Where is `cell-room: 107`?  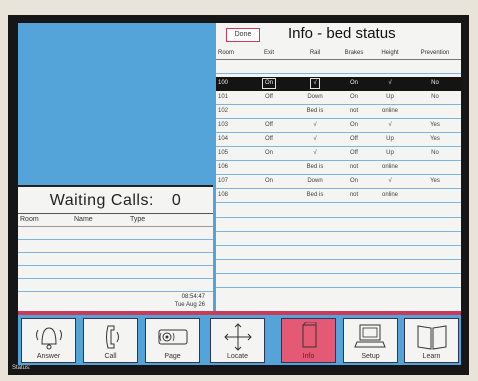
cell-room: 107 is located at coordinates (223, 181).